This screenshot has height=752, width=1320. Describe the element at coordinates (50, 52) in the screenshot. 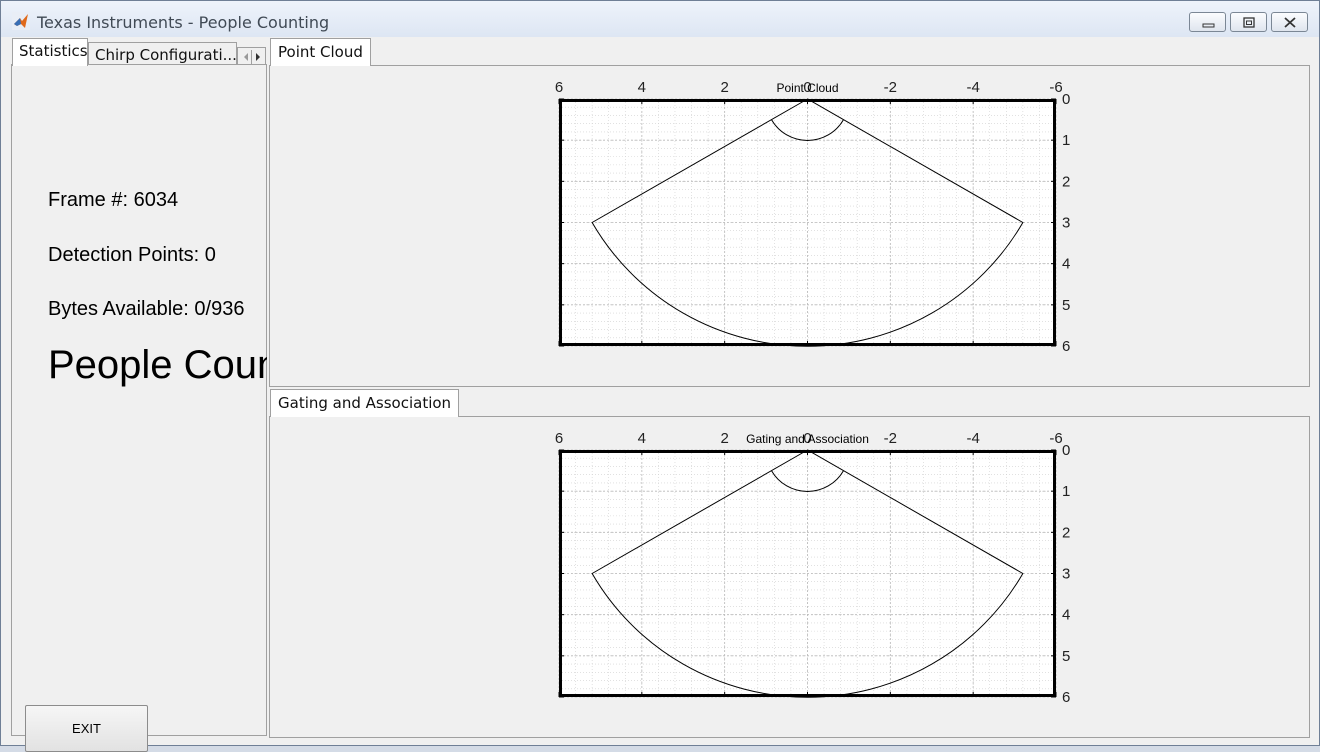

I see `tab-statistics: Statistics` at that location.